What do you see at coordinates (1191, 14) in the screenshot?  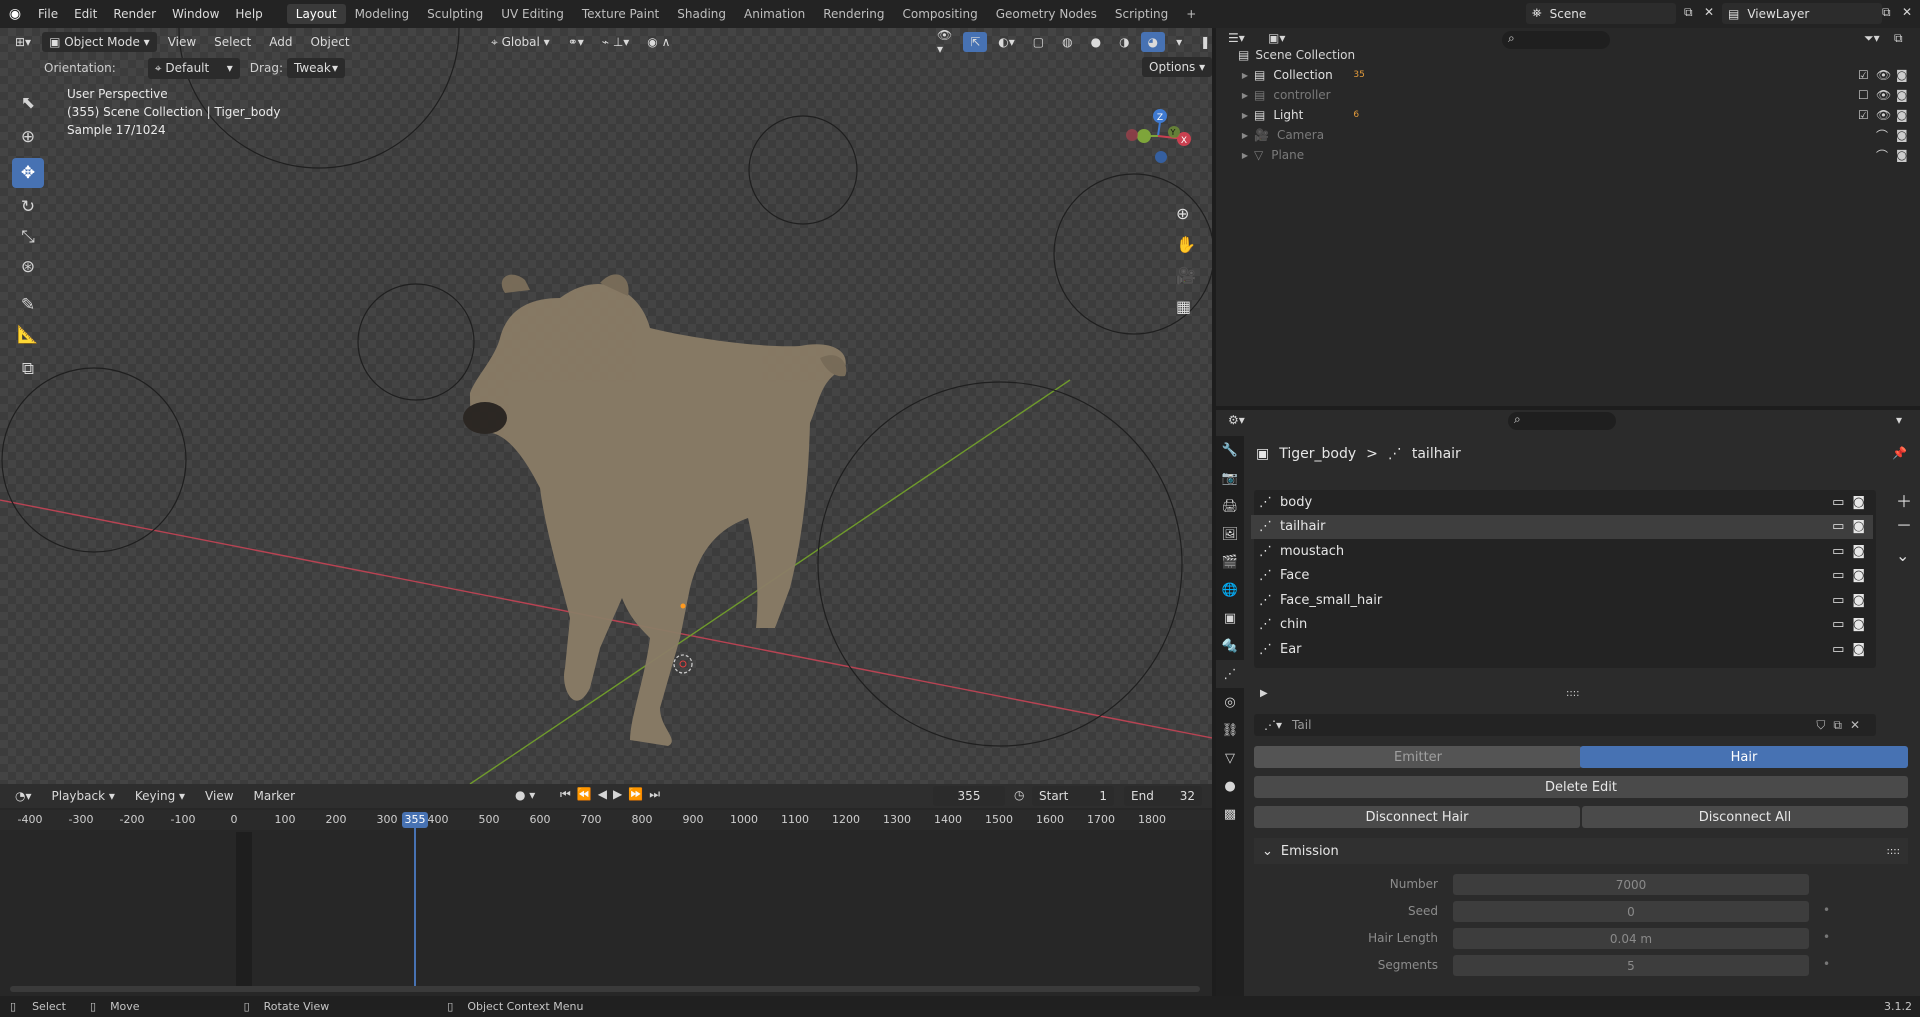 I see `add-workspace-button: +` at bounding box center [1191, 14].